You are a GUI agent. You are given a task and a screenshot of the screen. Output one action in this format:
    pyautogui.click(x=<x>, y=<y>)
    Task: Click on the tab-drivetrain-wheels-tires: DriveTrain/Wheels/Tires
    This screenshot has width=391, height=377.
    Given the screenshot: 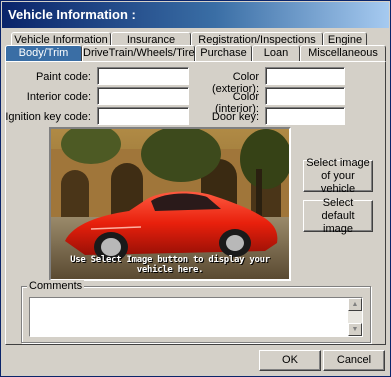 What is the action you would take?
    pyautogui.click(x=141, y=53)
    